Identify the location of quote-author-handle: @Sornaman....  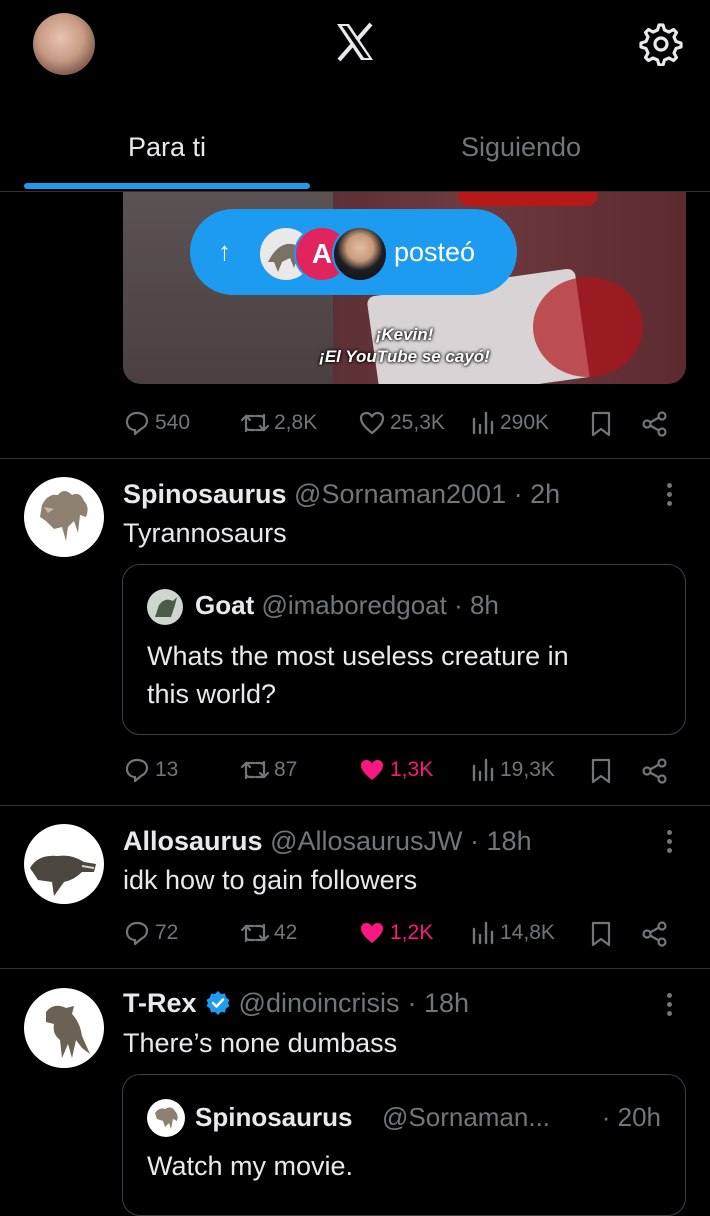
(466, 1117).